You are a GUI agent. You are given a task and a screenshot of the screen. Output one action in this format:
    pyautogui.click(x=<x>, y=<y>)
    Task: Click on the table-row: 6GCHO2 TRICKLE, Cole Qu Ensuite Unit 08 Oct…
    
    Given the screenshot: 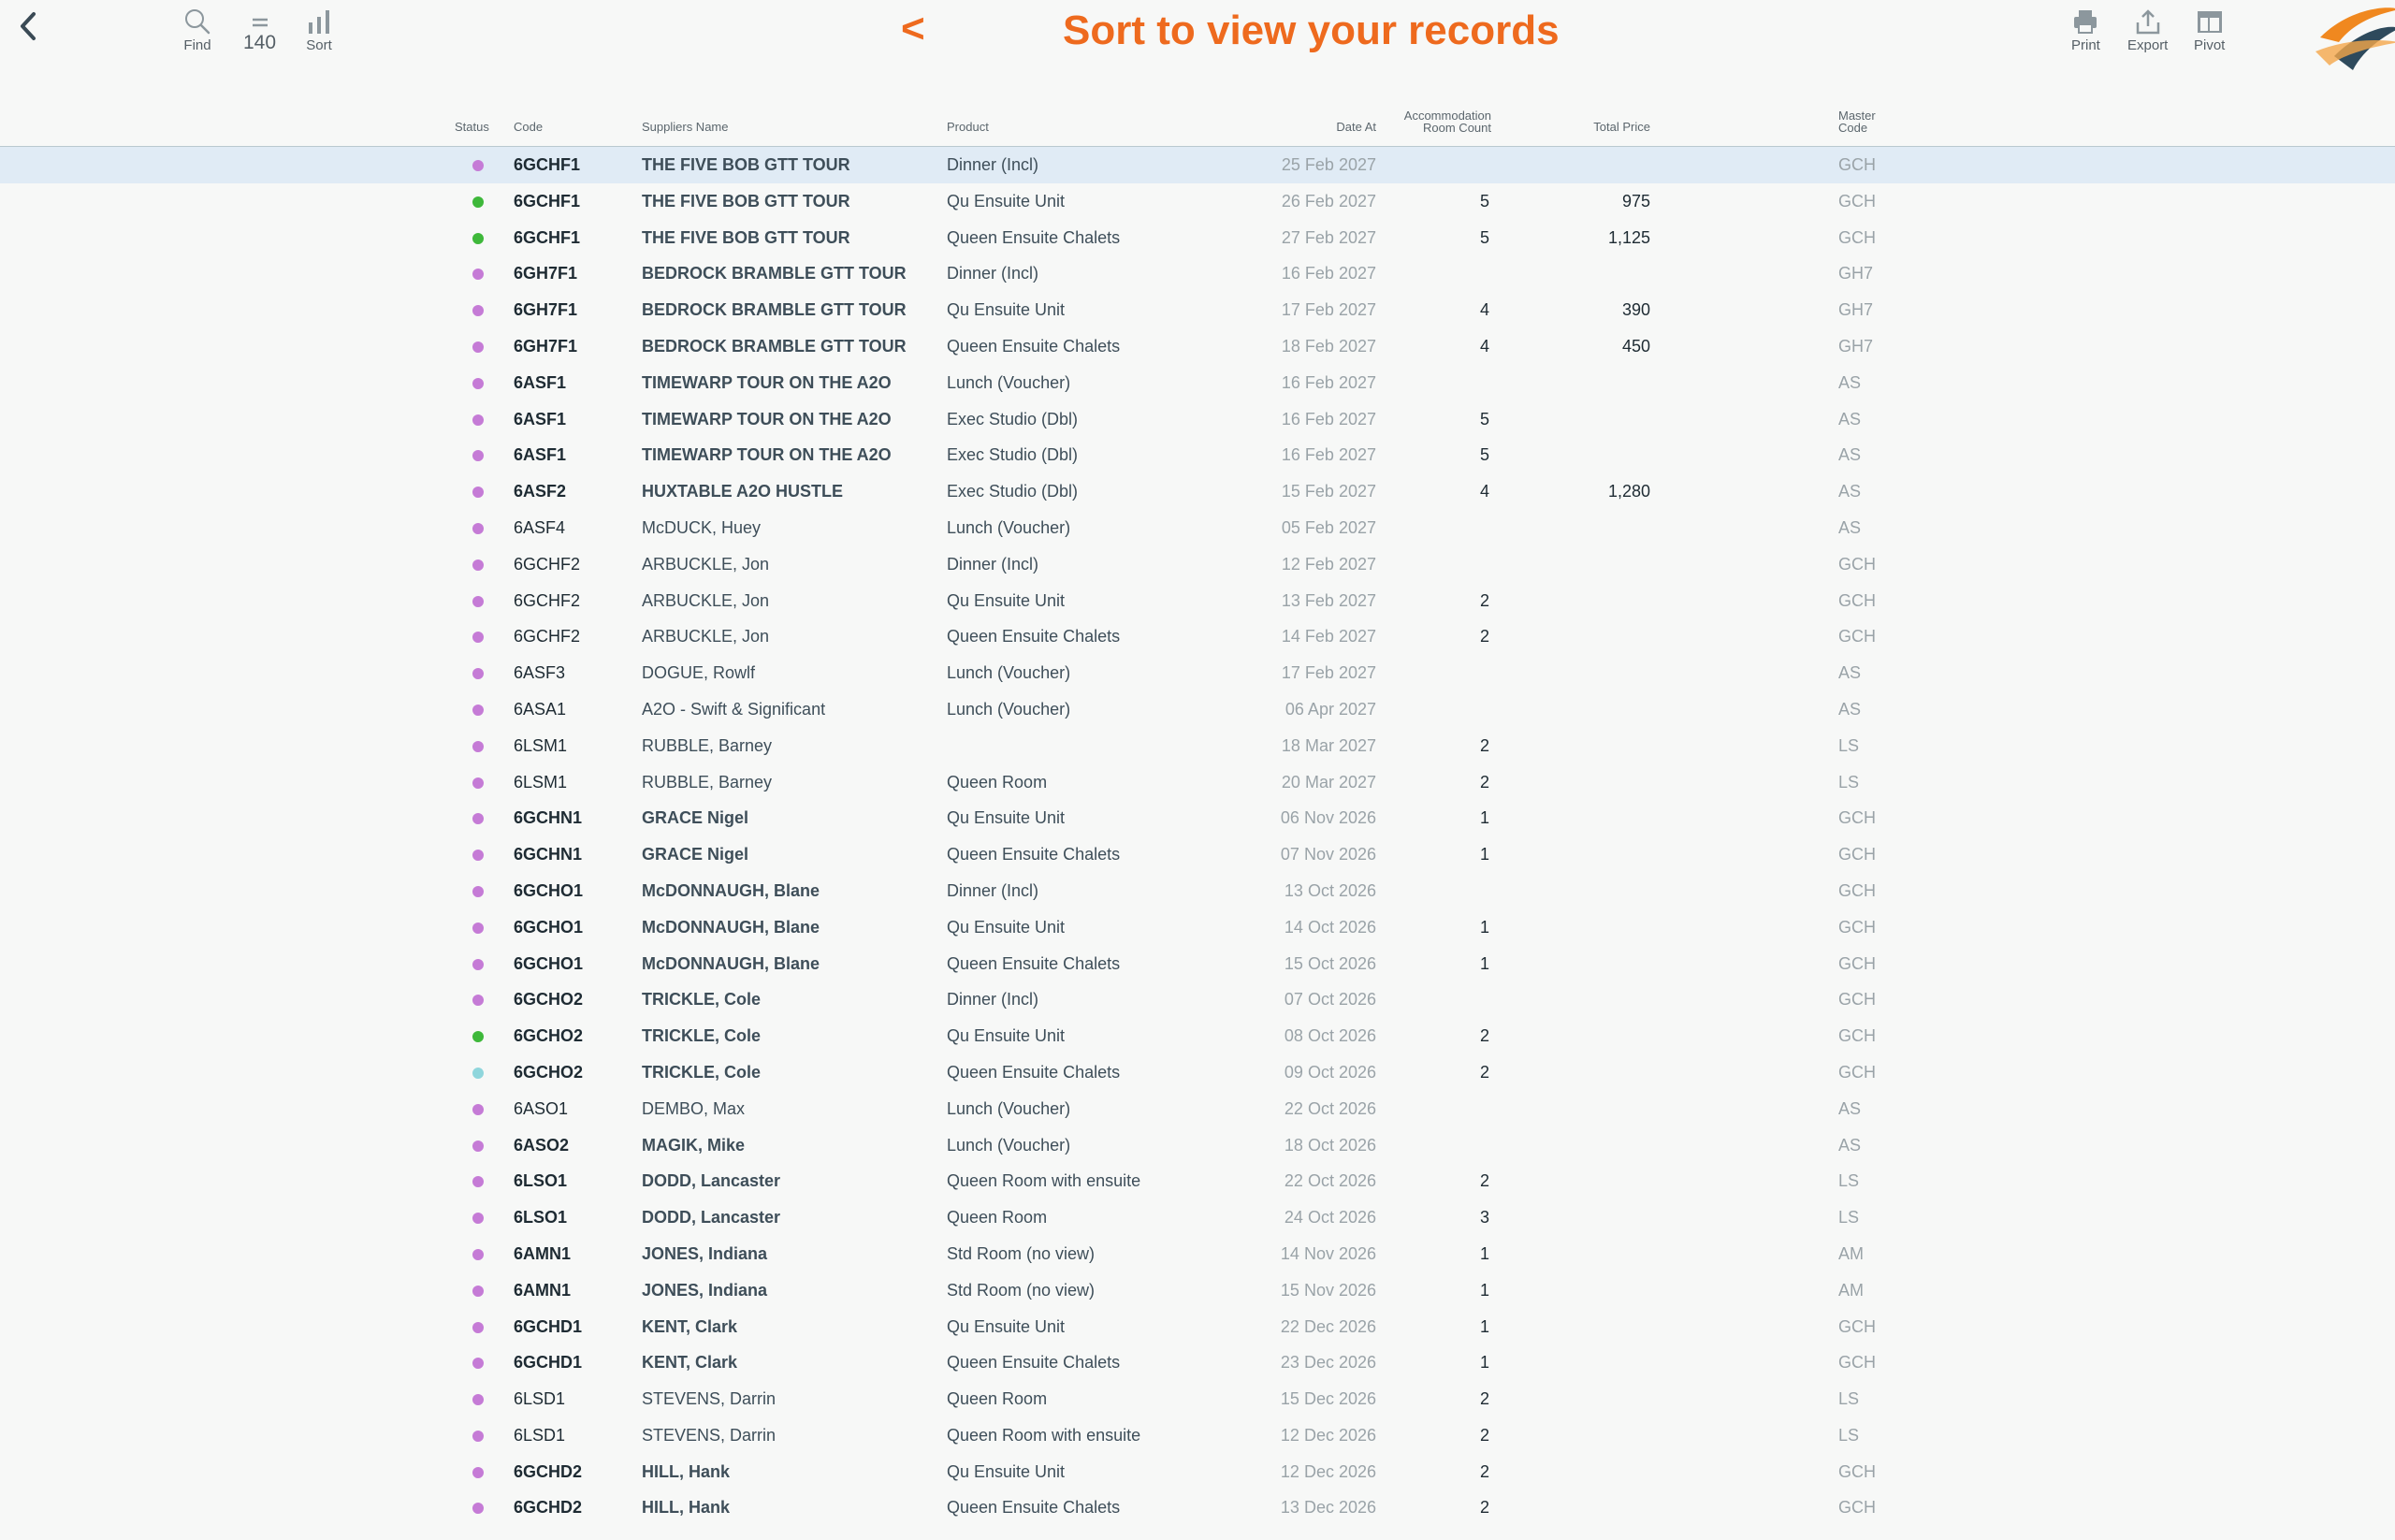 What is the action you would take?
    pyautogui.click(x=1197, y=1036)
    